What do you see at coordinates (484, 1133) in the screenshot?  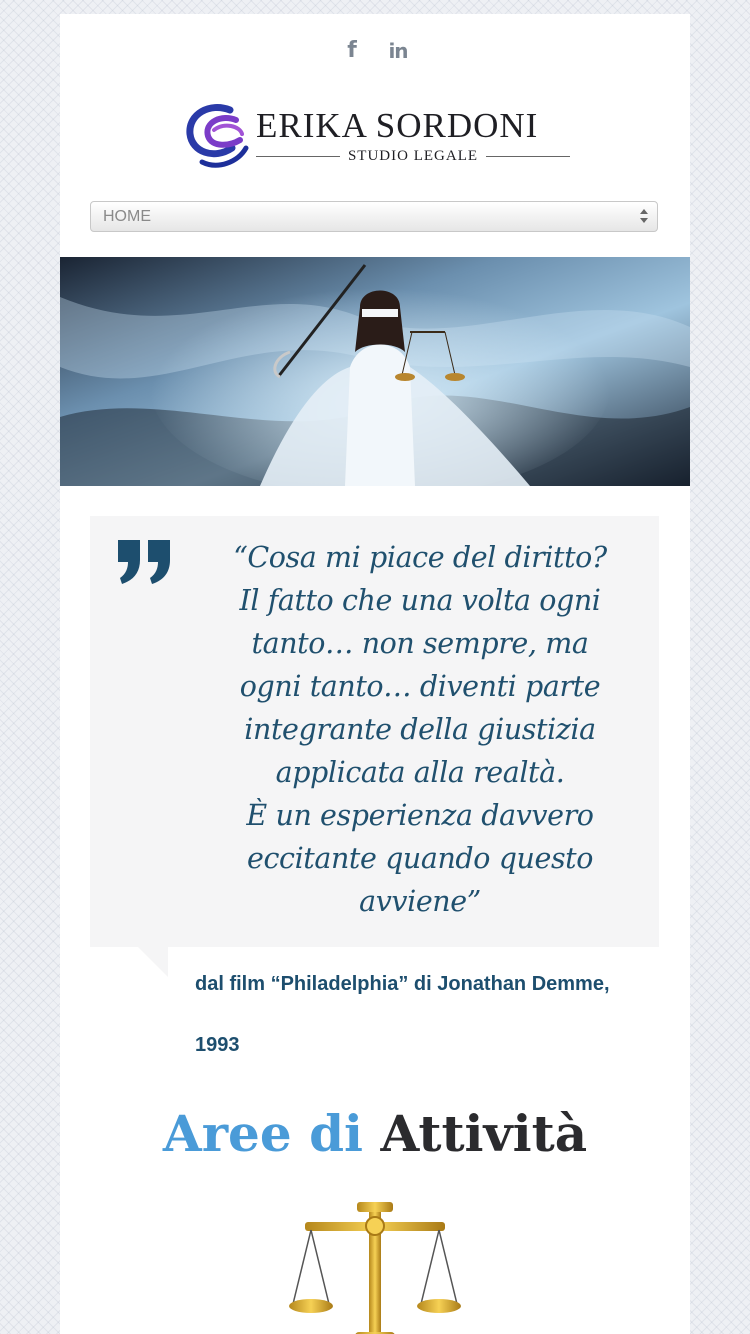 I see `section-title-main: Attività` at bounding box center [484, 1133].